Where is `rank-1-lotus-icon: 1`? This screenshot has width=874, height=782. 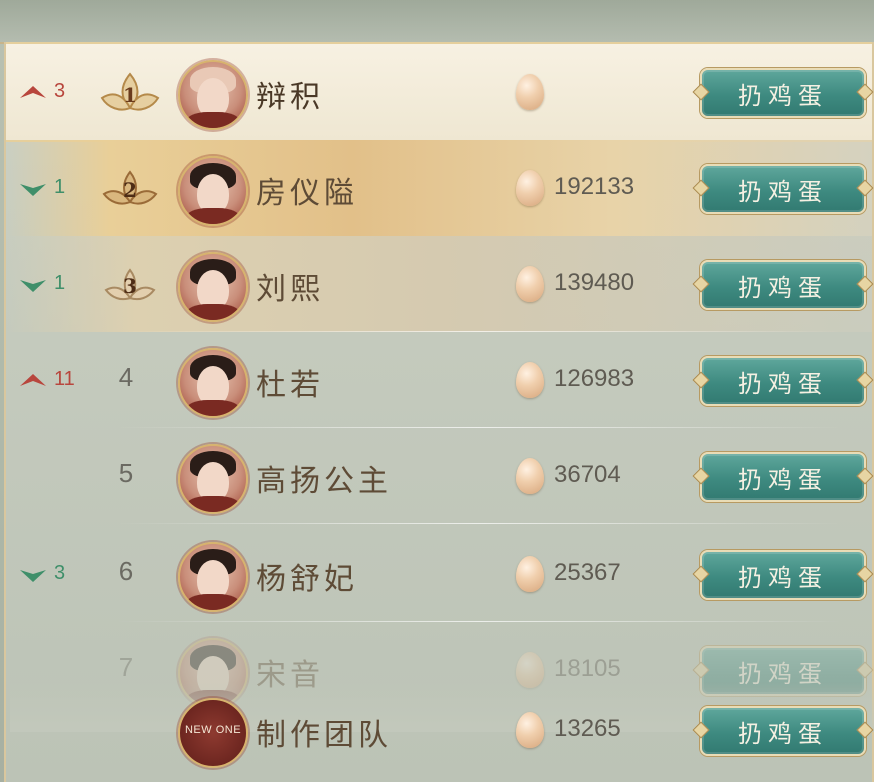 rank-1-lotus-icon: 1 is located at coordinates (130, 91).